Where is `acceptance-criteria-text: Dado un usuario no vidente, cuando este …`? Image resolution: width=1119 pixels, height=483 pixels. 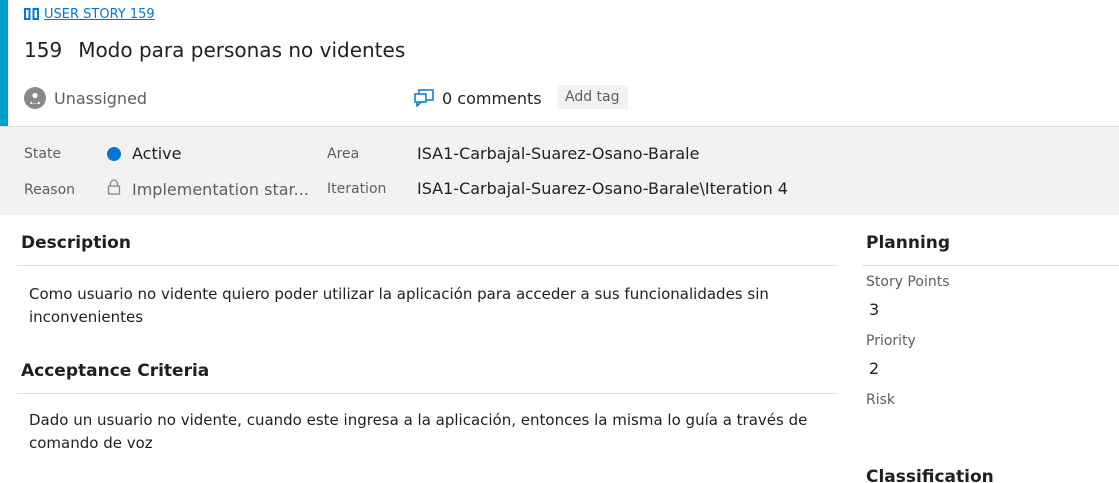 acceptance-criteria-text: Dado un usuario no vidente, cuando este … is located at coordinates (429, 432).